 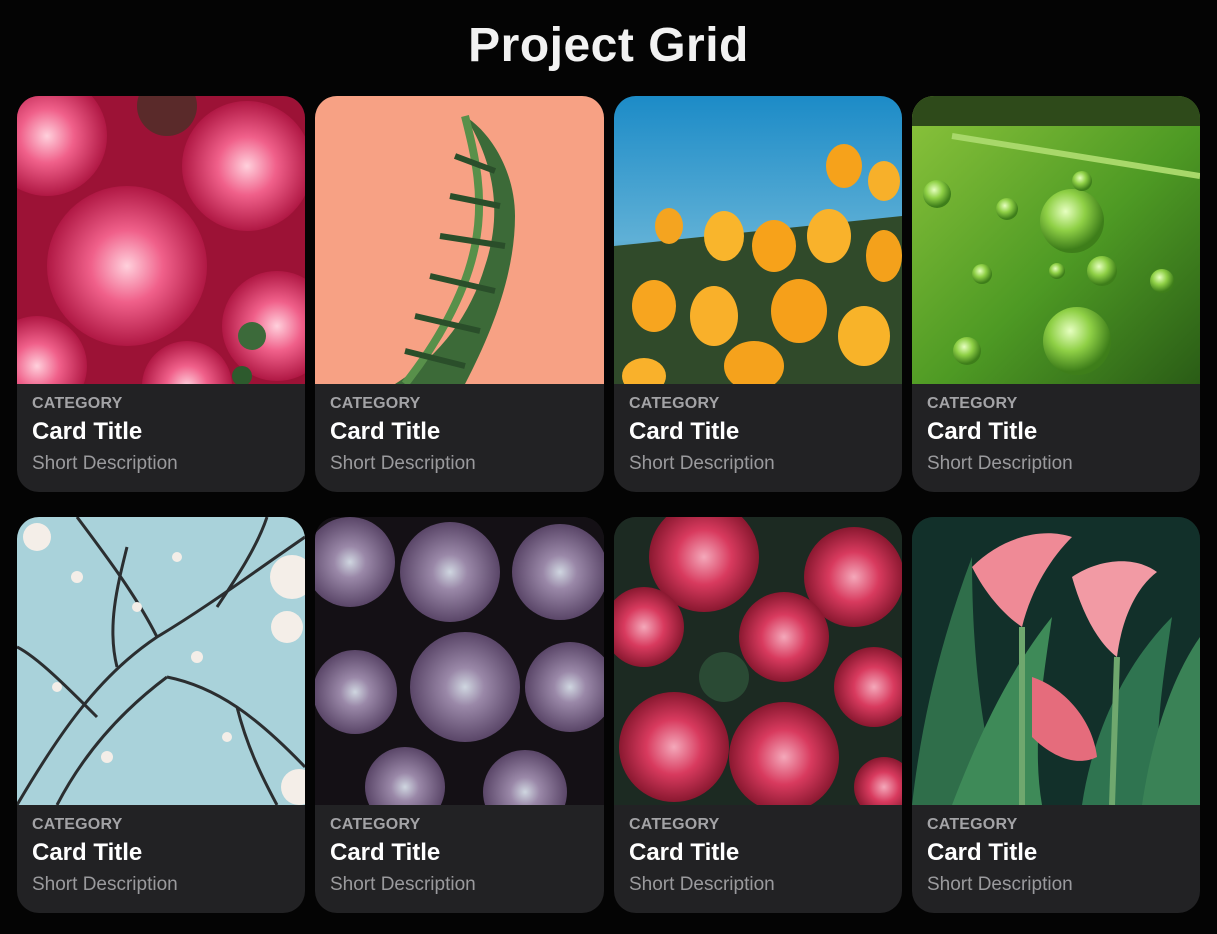 I want to click on card-image-fern-on-peach, so click(x=459, y=240).